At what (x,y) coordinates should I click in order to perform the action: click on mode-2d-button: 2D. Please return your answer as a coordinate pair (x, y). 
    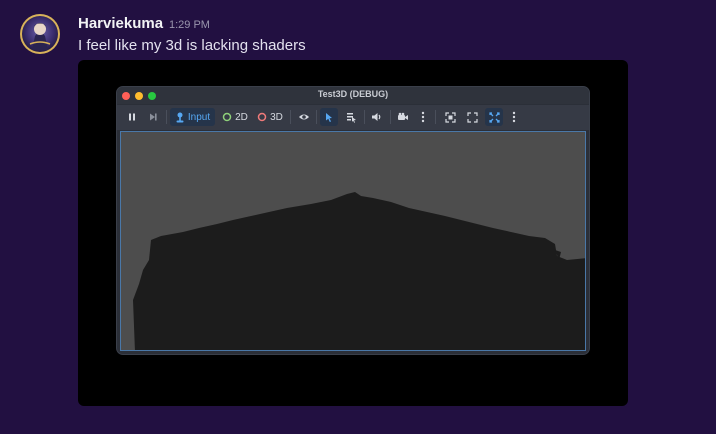
    Looking at the image, I should click on (235, 117).